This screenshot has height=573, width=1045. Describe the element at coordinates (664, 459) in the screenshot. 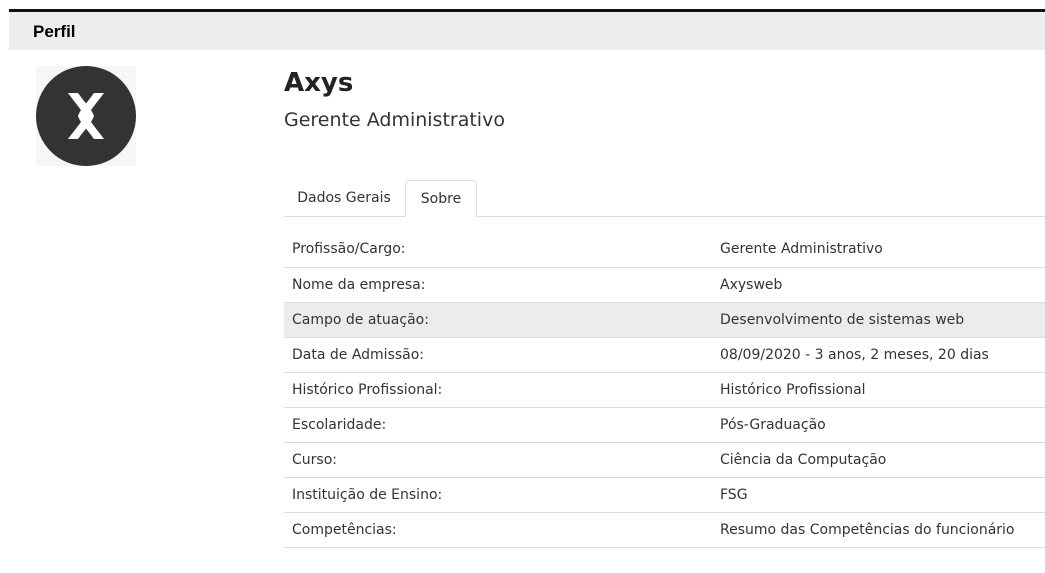

I see `table-row: Curso: Ciência da Computação` at that location.